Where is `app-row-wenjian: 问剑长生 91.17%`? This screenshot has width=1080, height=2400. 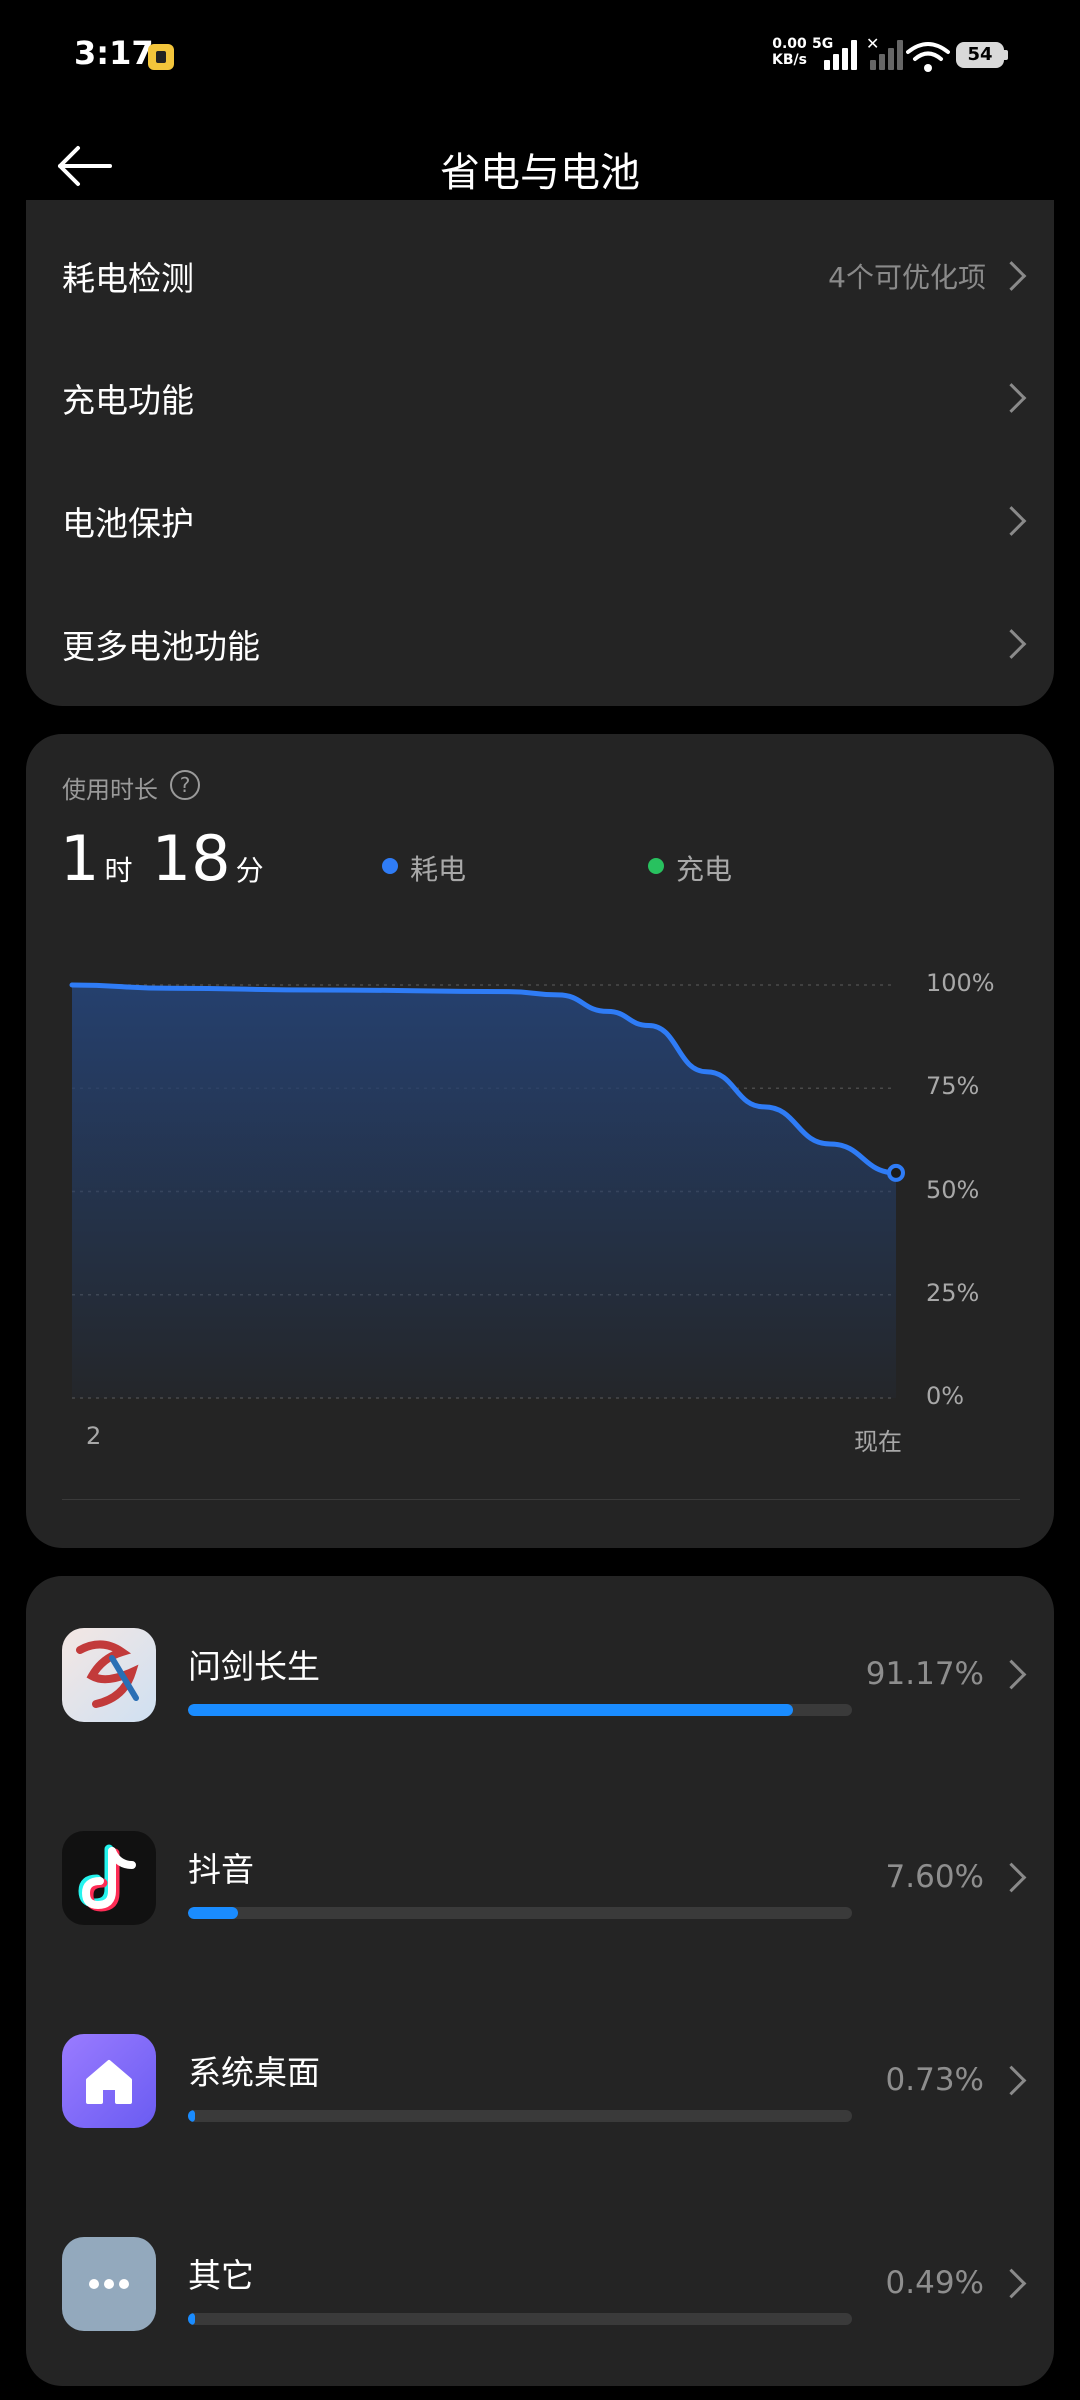
app-row-wenjian: 问剑长生 91.17% is located at coordinates (540, 1676).